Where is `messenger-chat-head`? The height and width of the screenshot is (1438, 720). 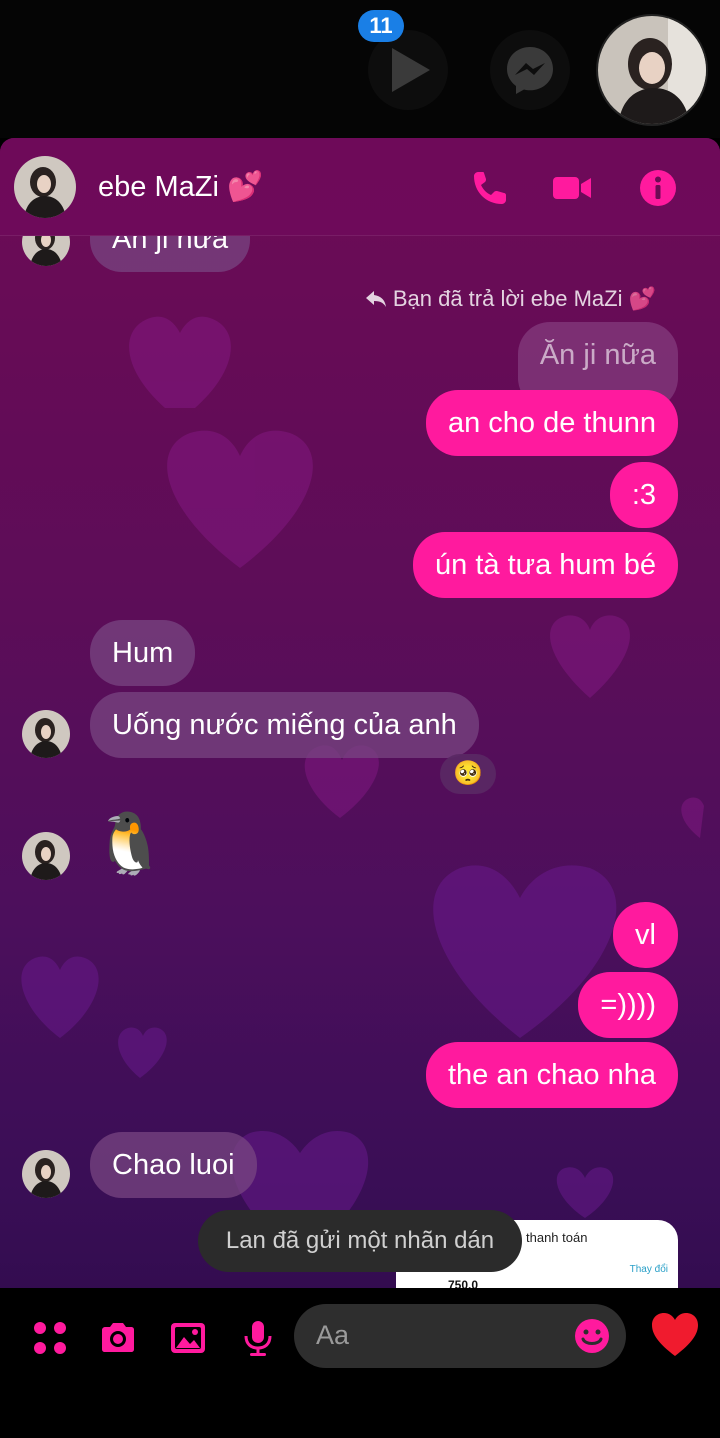 messenger-chat-head is located at coordinates (530, 70).